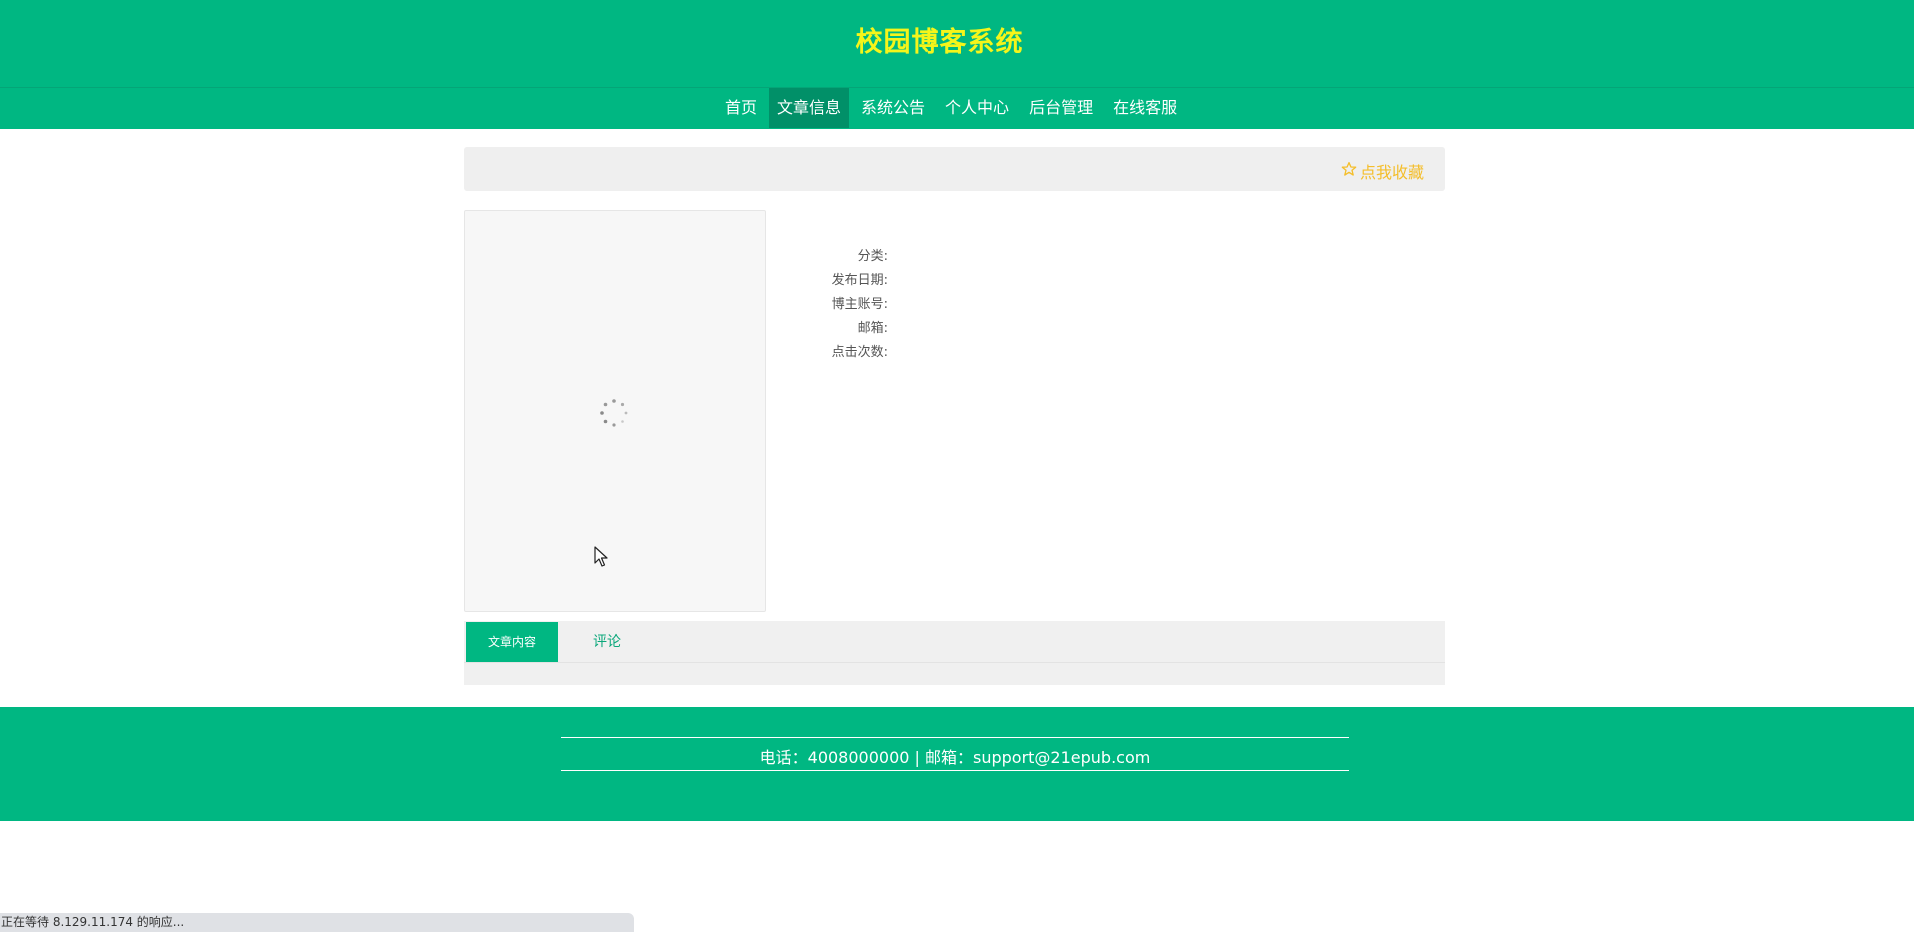 Image resolution: width=1914 pixels, height=932 pixels. I want to click on meta-row-blogger-account: 博主账号:, so click(1090, 305).